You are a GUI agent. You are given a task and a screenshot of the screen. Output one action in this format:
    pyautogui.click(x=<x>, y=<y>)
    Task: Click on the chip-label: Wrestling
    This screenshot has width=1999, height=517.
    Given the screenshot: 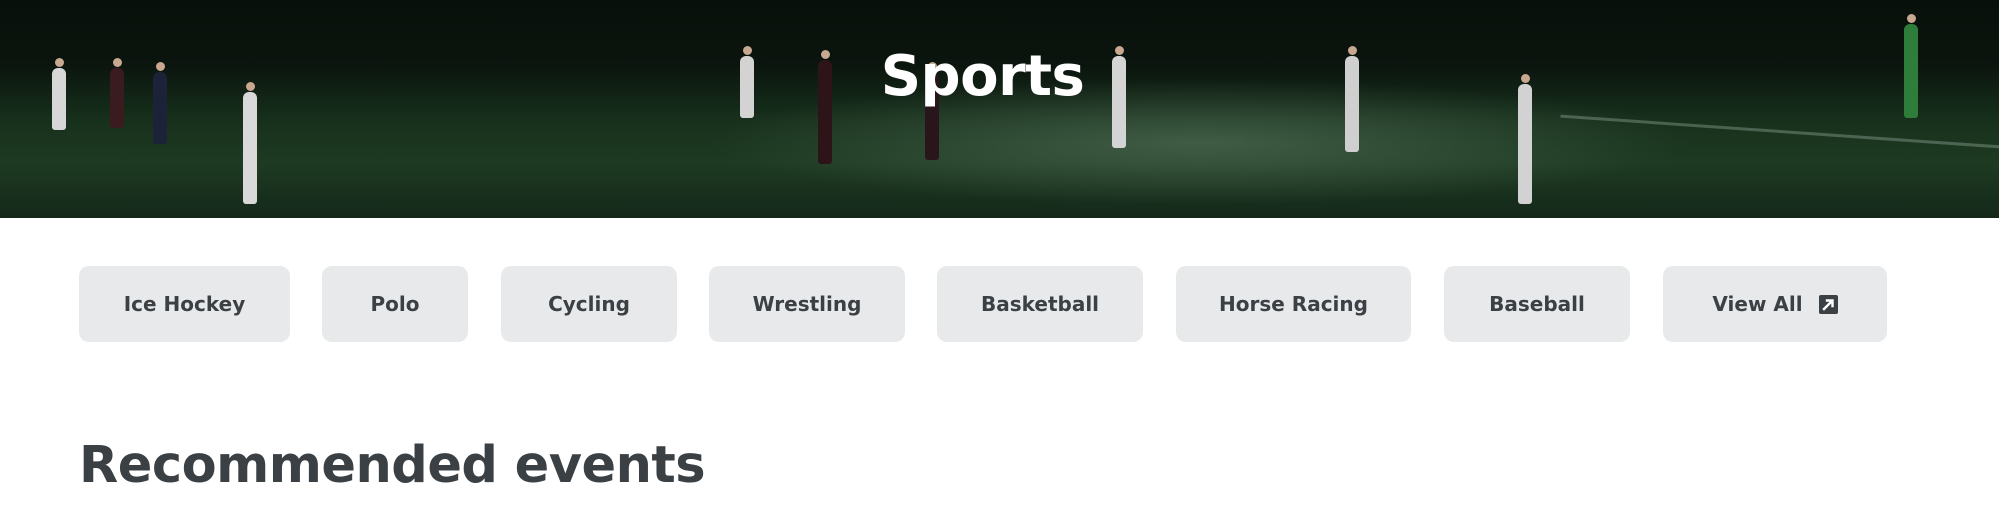 What is the action you would take?
    pyautogui.click(x=807, y=304)
    